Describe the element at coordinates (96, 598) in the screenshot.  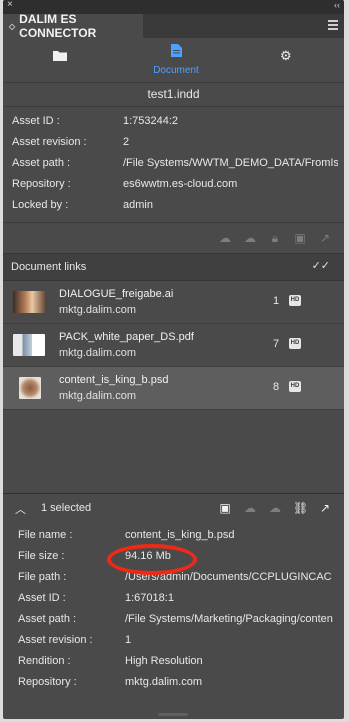
I see `detail-row: Asset ID :1:67018:1` at that location.